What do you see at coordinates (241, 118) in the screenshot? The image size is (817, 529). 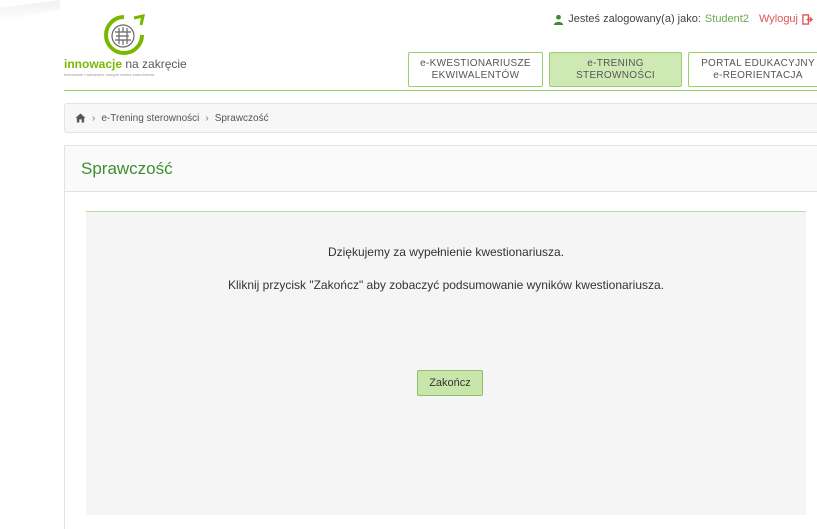 I see `breadcrumb-item-current: Sprawczość` at bounding box center [241, 118].